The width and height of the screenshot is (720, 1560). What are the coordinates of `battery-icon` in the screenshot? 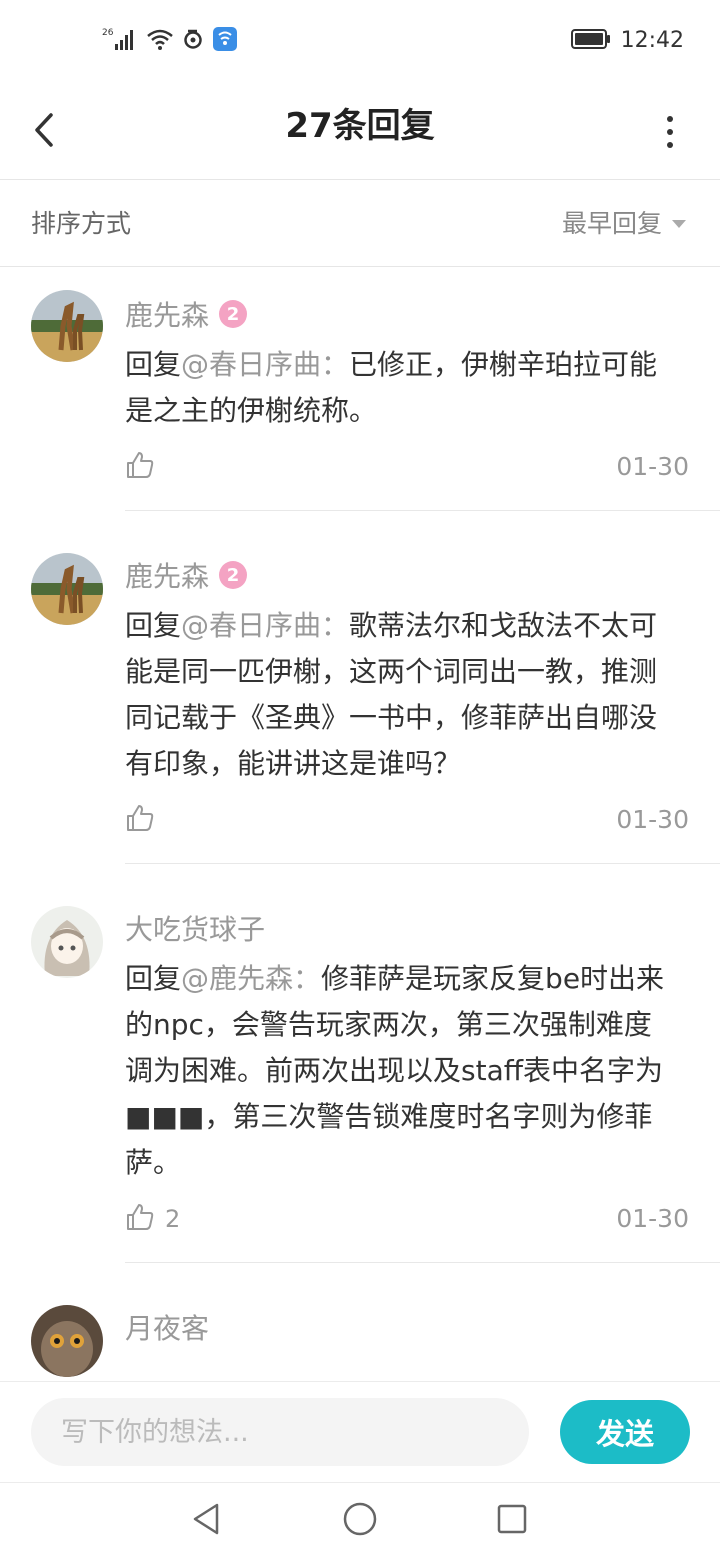 It's located at (590, 40).